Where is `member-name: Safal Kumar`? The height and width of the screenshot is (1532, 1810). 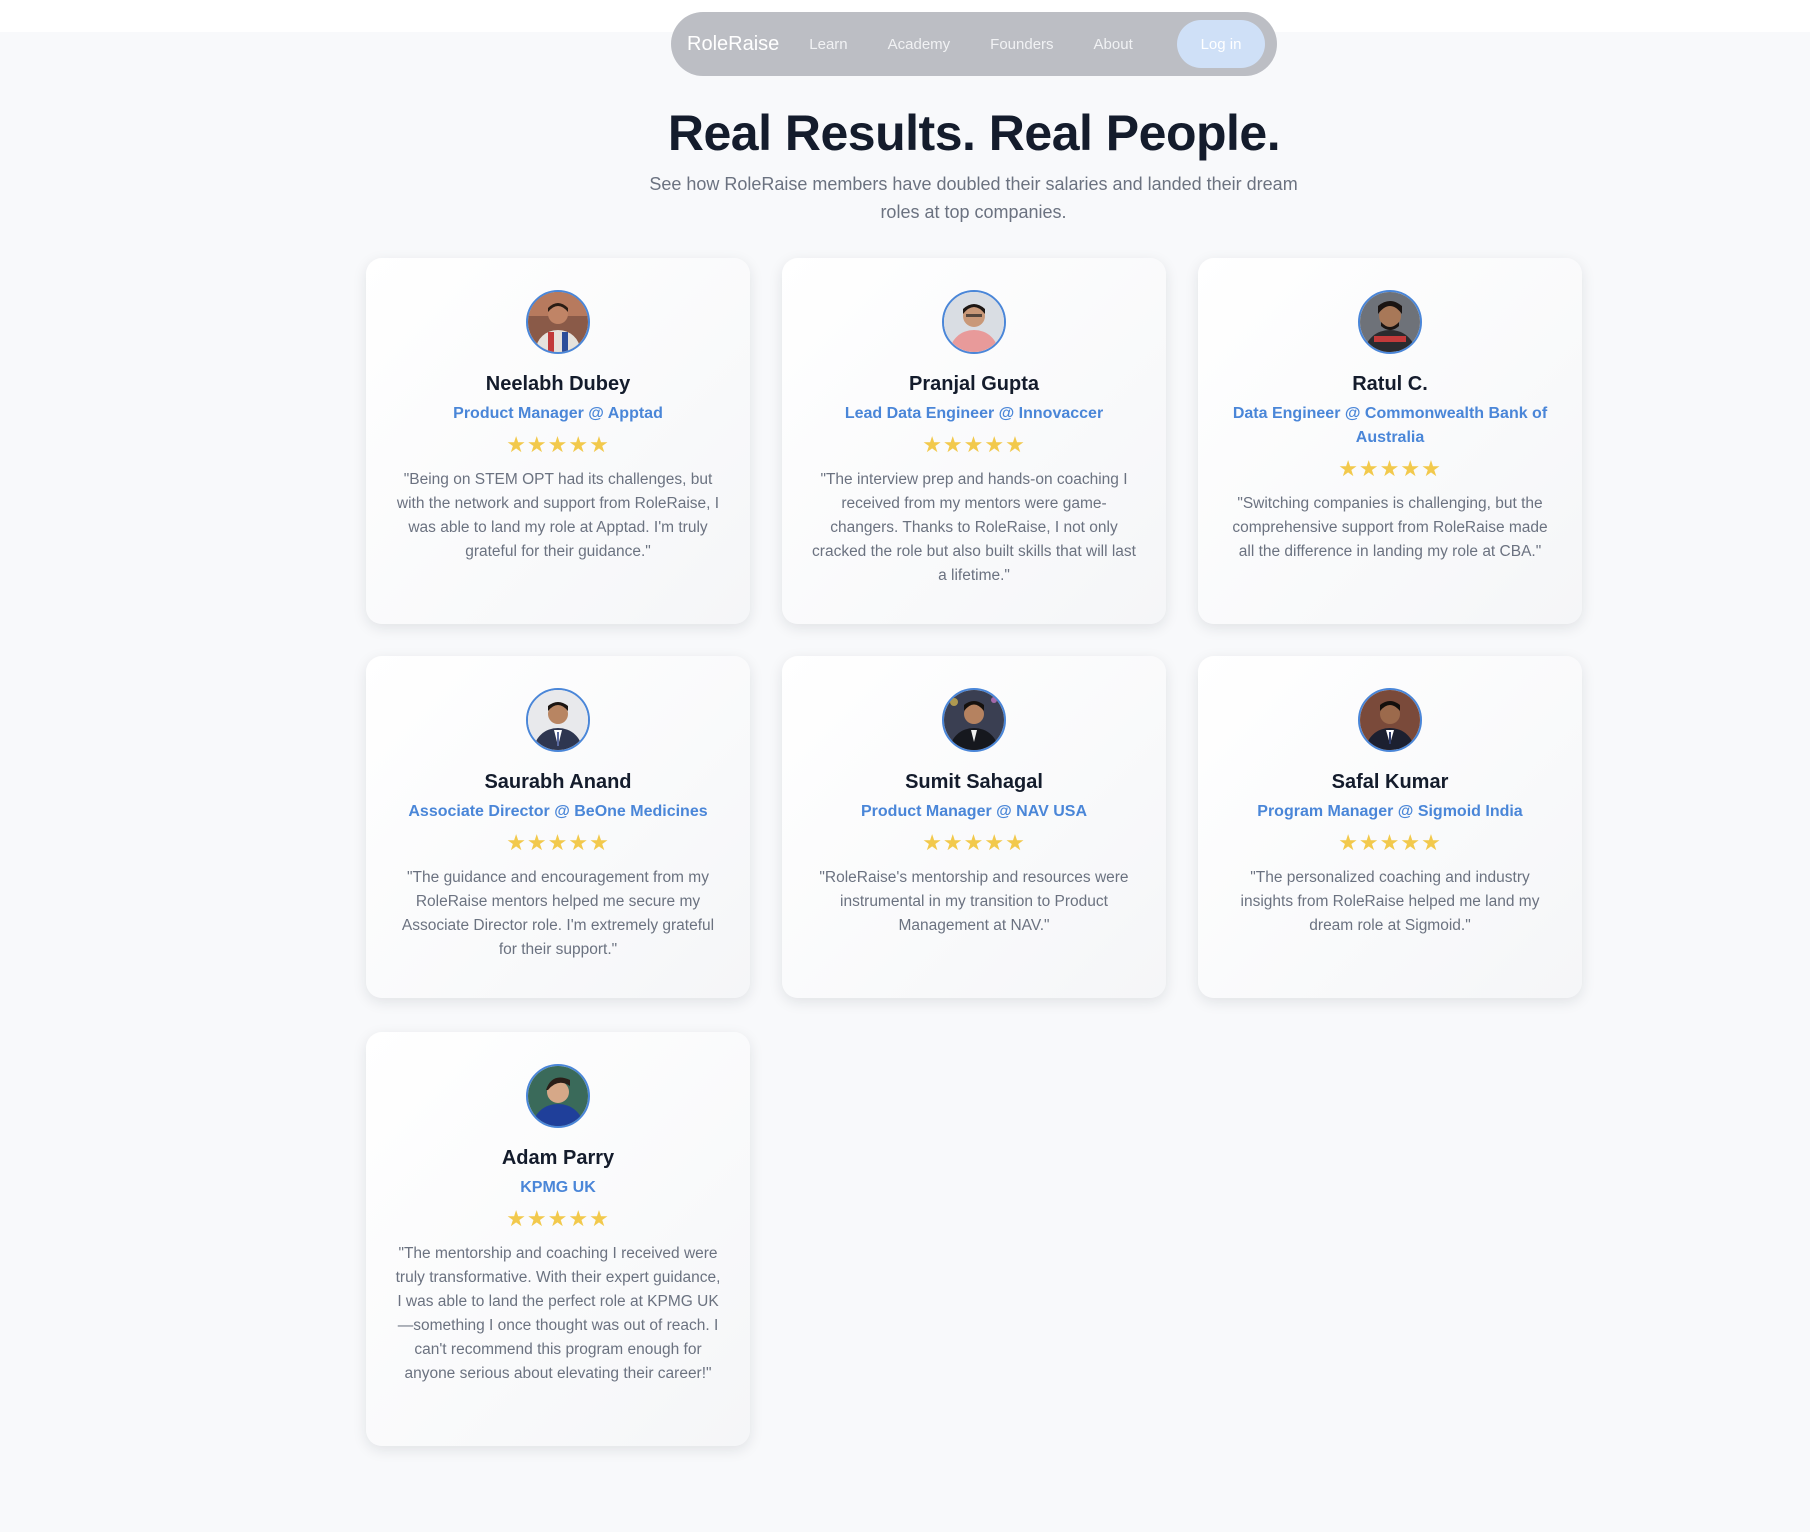 member-name: Safal Kumar is located at coordinates (1390, 782).